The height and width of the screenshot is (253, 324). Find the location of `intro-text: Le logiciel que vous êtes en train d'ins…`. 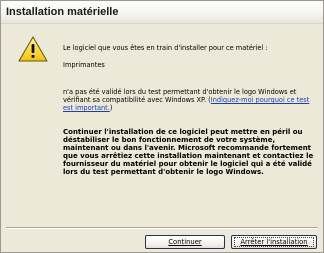

intro-text: Le logiciel que vous êtes en train d'ins… is located at coordinates (165, 48).